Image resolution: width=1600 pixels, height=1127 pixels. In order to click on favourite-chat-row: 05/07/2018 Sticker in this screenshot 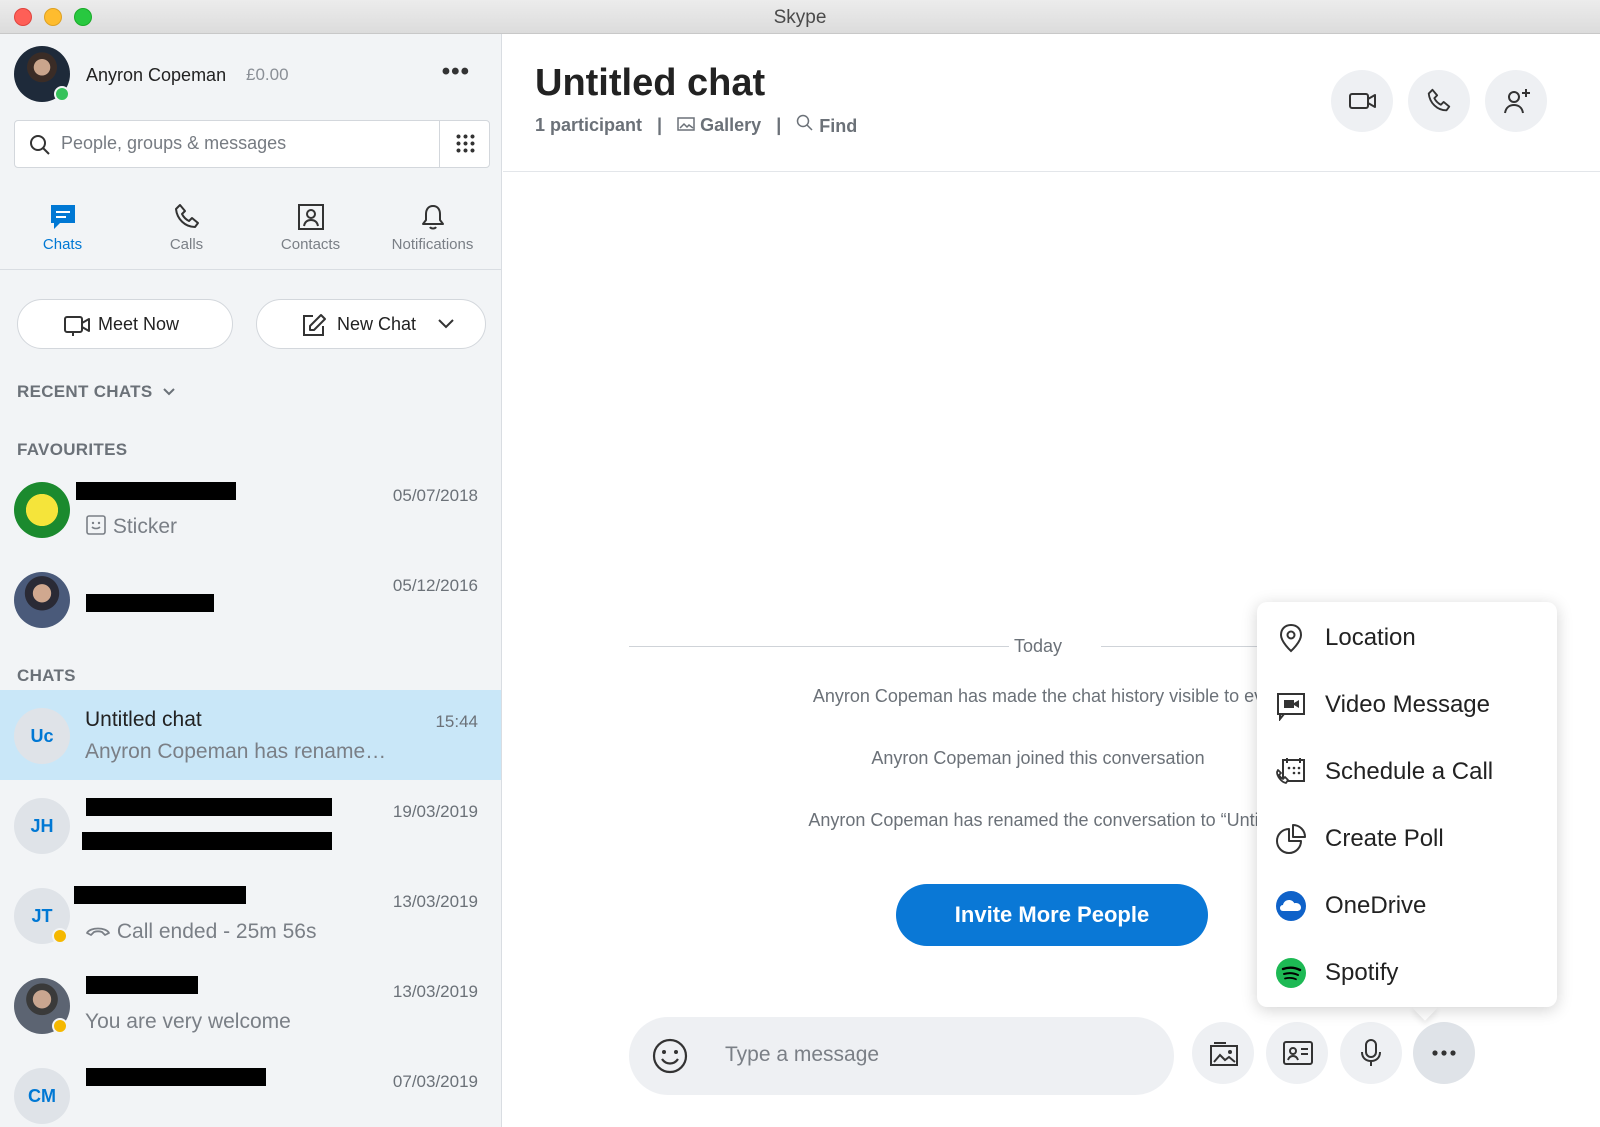, I will do `click(250, 509)`.